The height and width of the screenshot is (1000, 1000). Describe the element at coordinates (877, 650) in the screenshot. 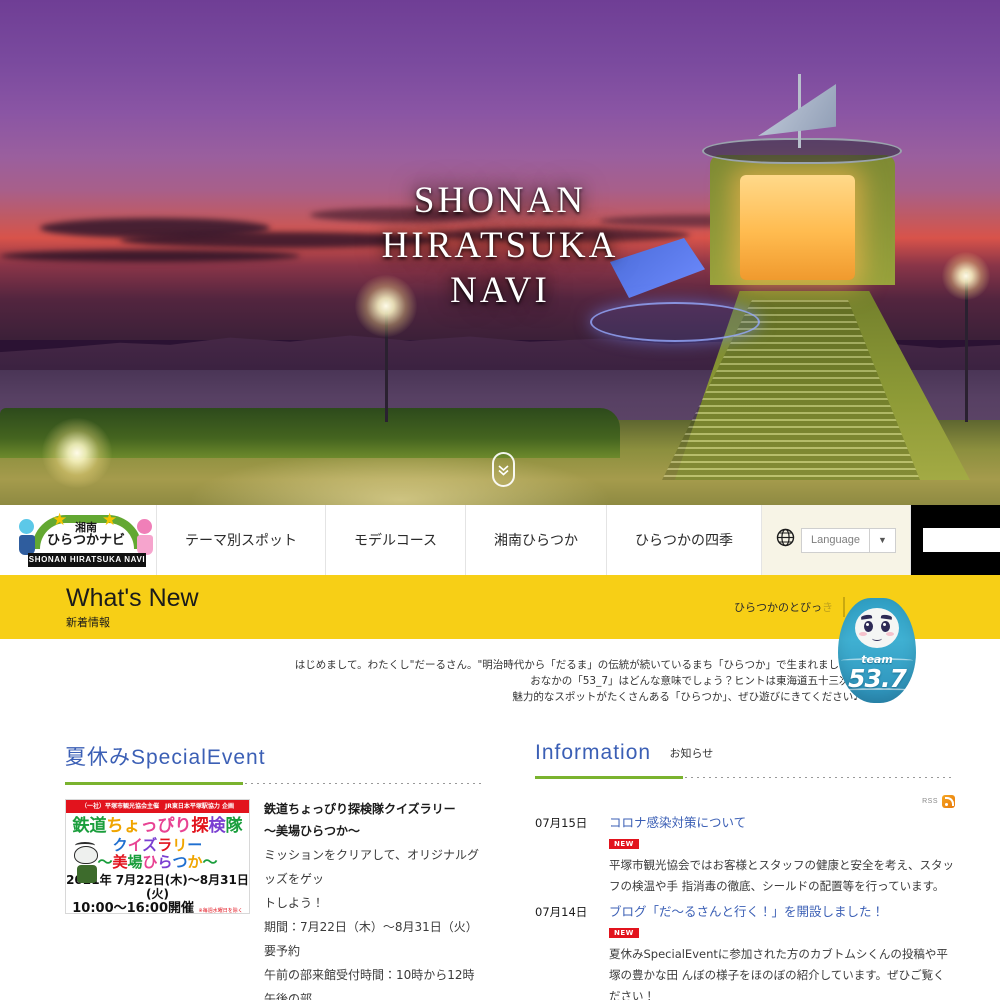

I see `mascot-daruma: team 53.7` at that location.